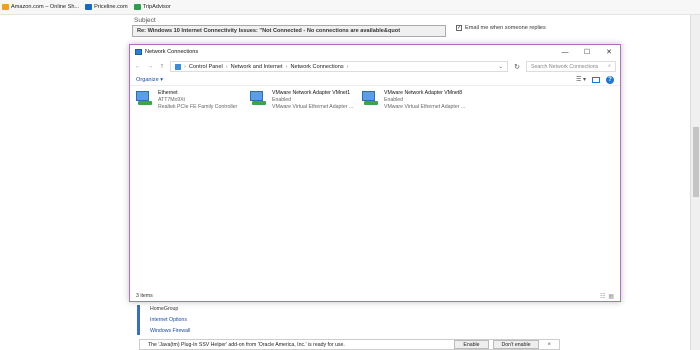 This screenshot has height=350, width=700. Describe the element at coordinates (150, 66) in the screenshot. I see `forward-arrow-icon: →` at that location.